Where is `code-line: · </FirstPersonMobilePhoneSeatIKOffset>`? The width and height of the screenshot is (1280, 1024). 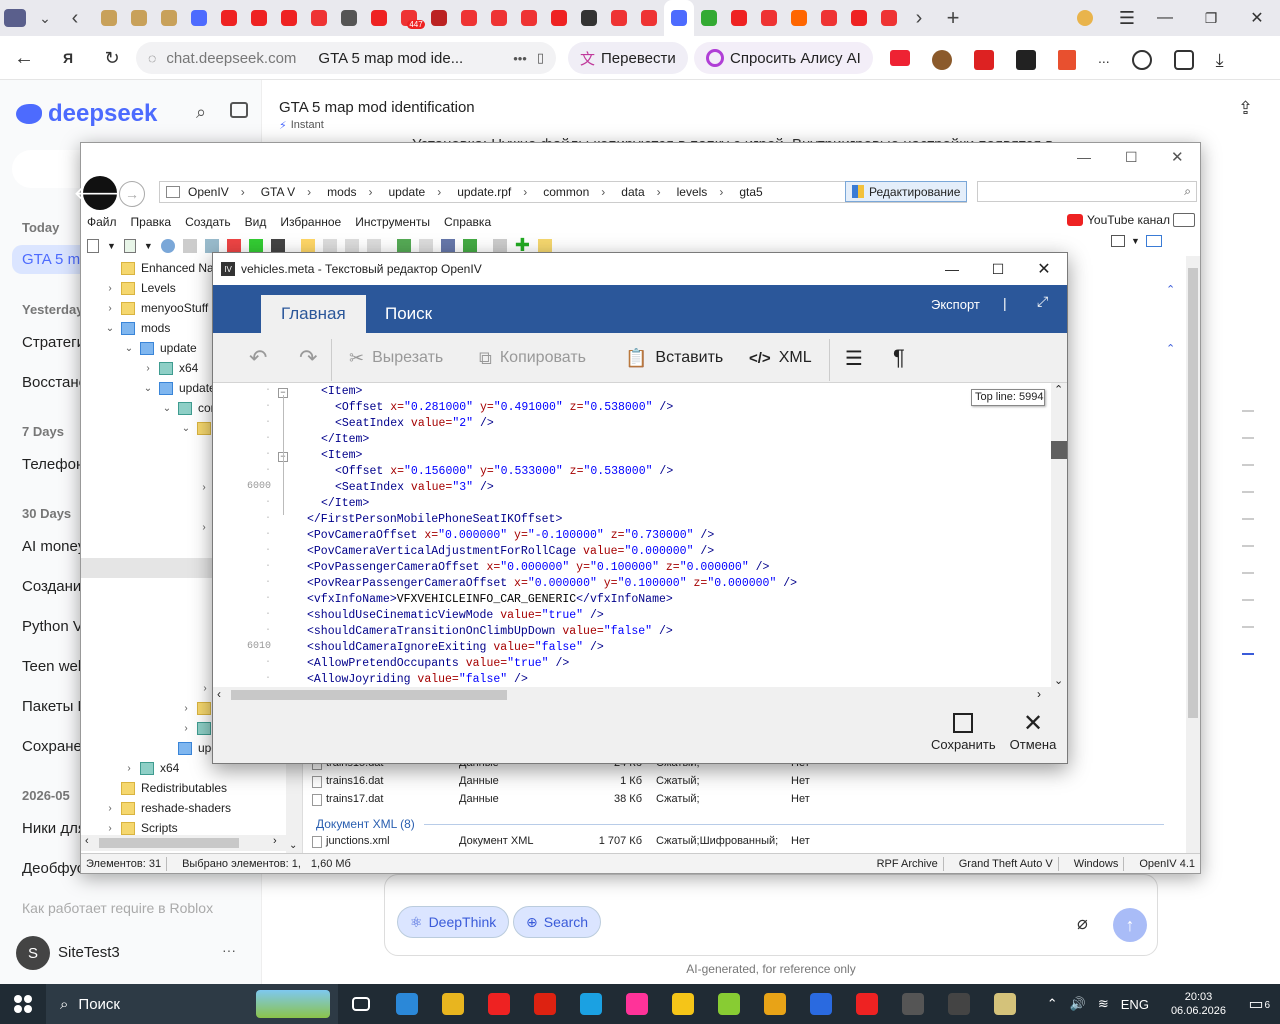 code-line: · </FirstPersonMobilePhoneSeatIKOffset> is located at coordinates (632, 521).